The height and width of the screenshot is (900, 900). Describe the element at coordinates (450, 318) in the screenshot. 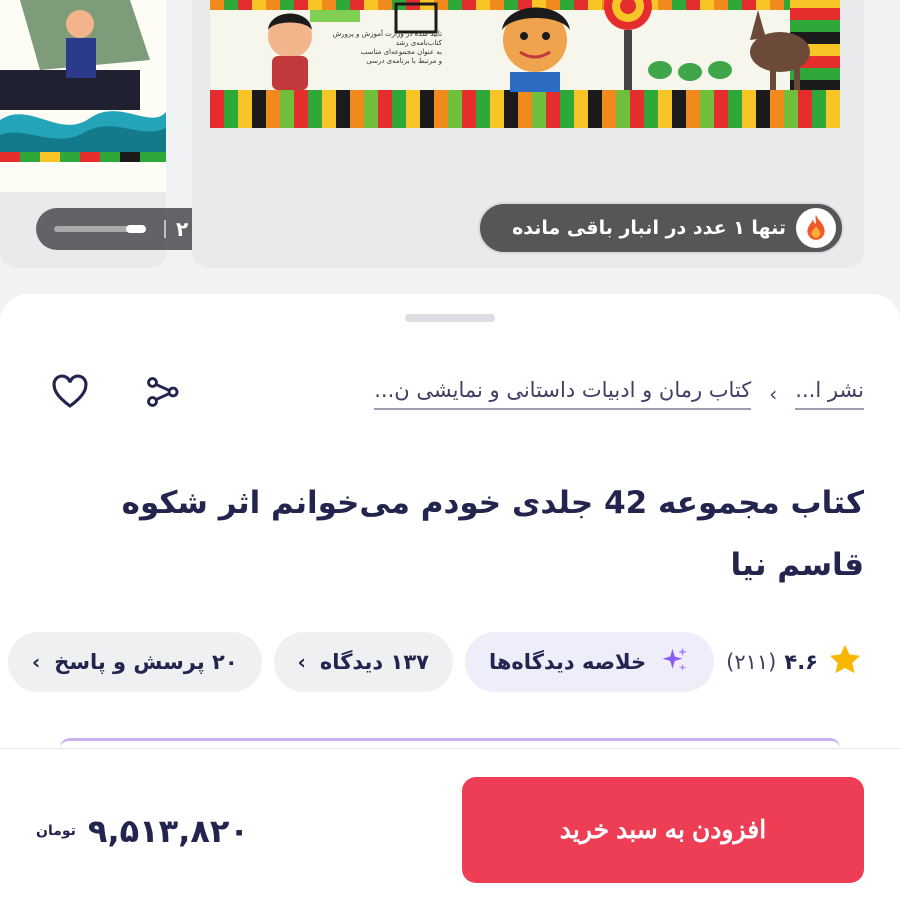

I see `sheet-drag-handle` at that location.